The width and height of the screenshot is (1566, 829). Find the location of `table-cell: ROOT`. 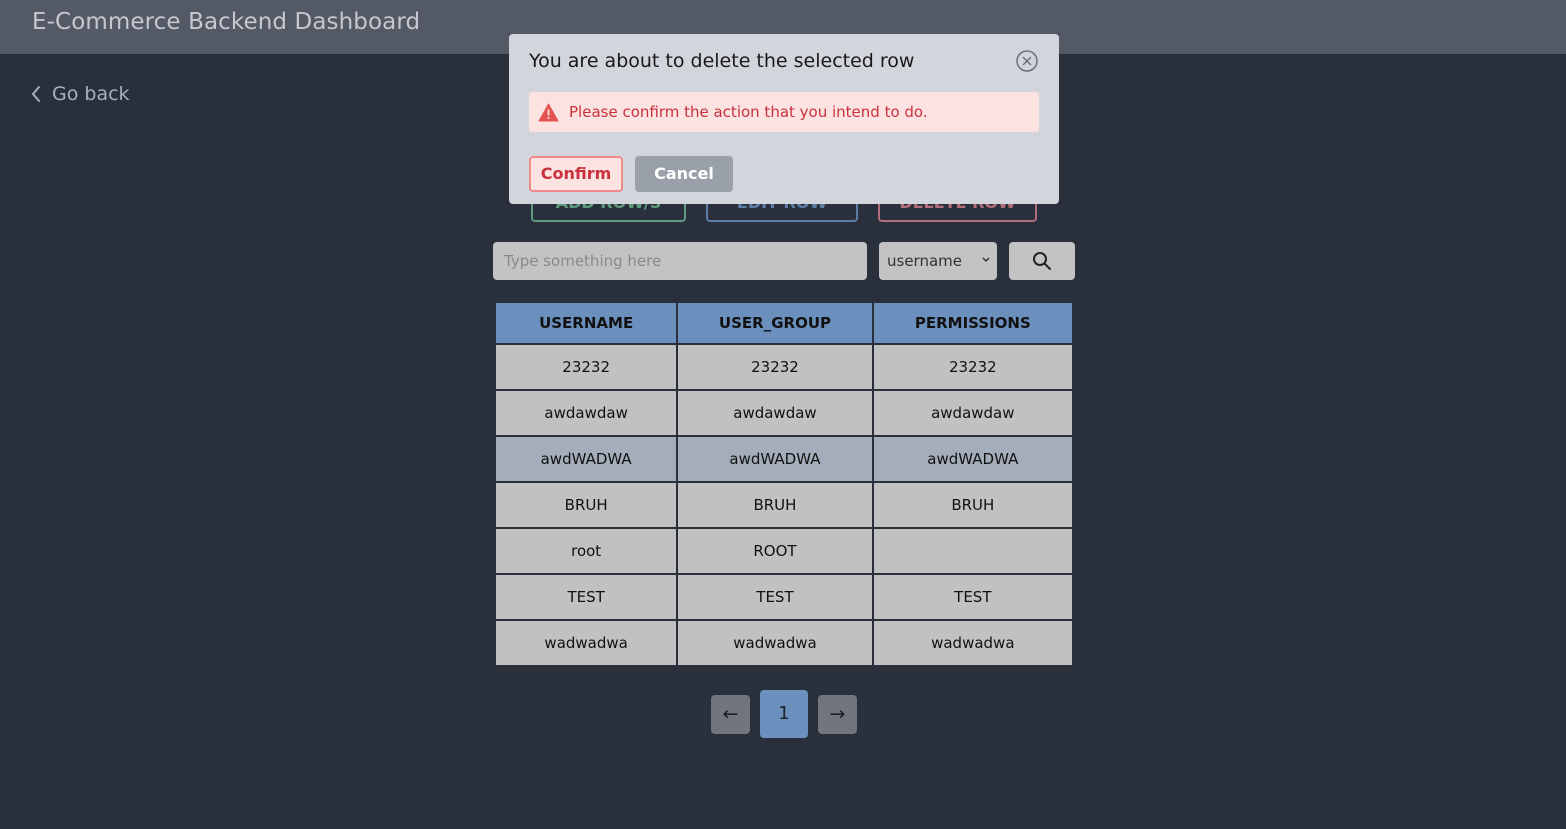

table-cell: ROOT is located at coordinates (775, 551).